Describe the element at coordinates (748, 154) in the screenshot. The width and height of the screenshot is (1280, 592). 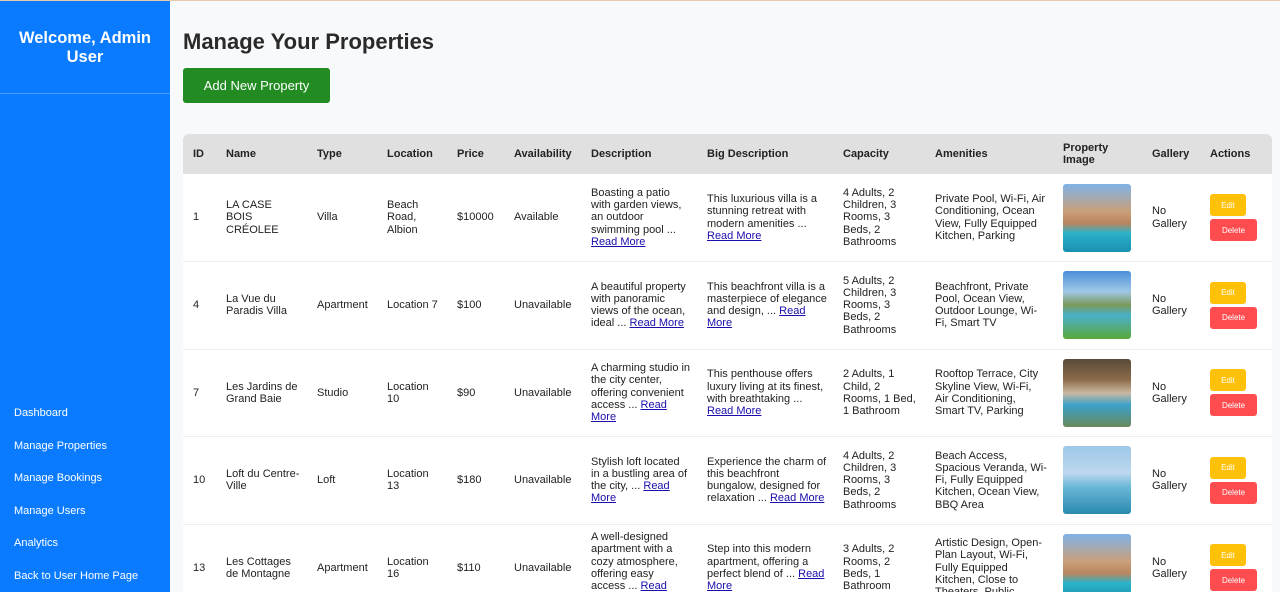
I see `header-big-description: Big Description` at that location.